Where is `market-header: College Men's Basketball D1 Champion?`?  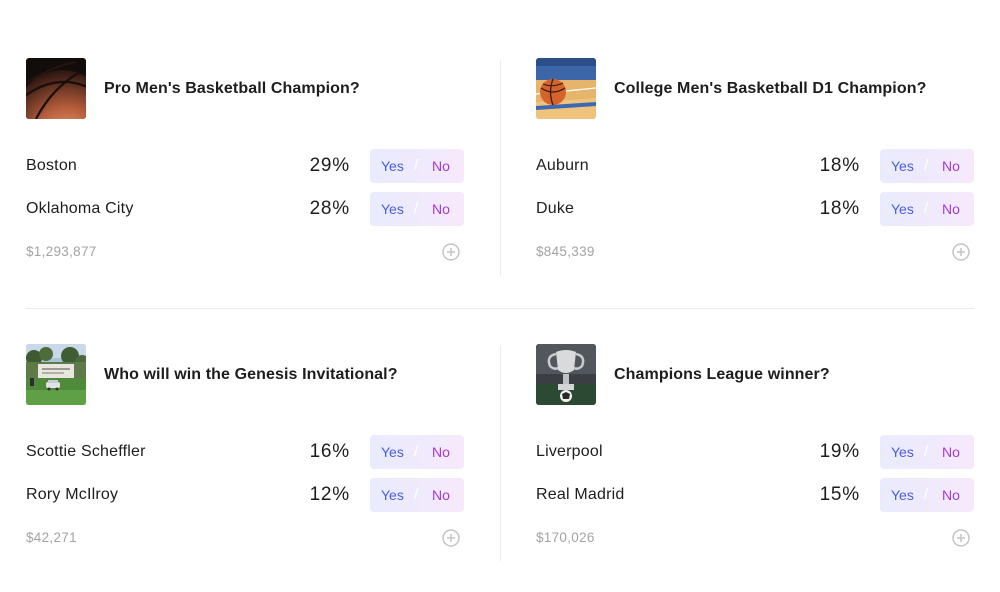 market-header: College Men's Basketball D1 Champion? is located at coordinates (731, 88).